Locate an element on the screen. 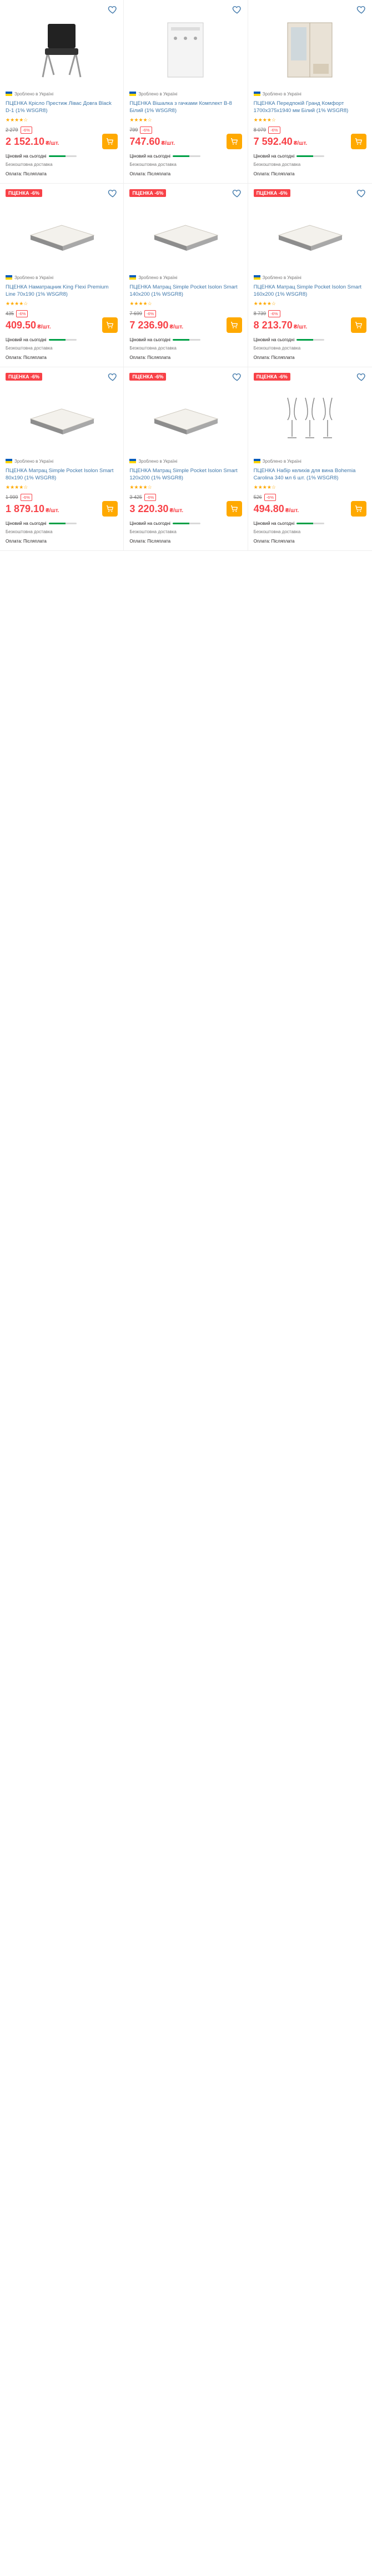  old-price-row: 1 999 -6% is located at coordinates (62, 497).